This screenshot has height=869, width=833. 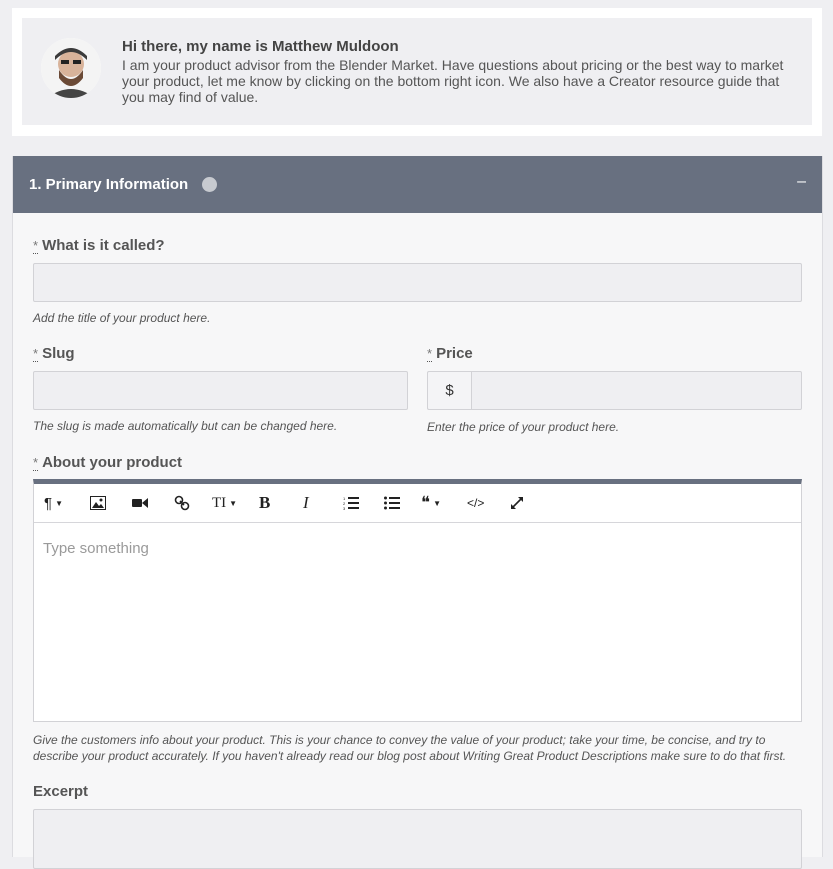 What do you see at coordinates (417, 184) in the screenshot?
I see `panel-header: 1. Primary Information –` at bounding box center [417, 184].